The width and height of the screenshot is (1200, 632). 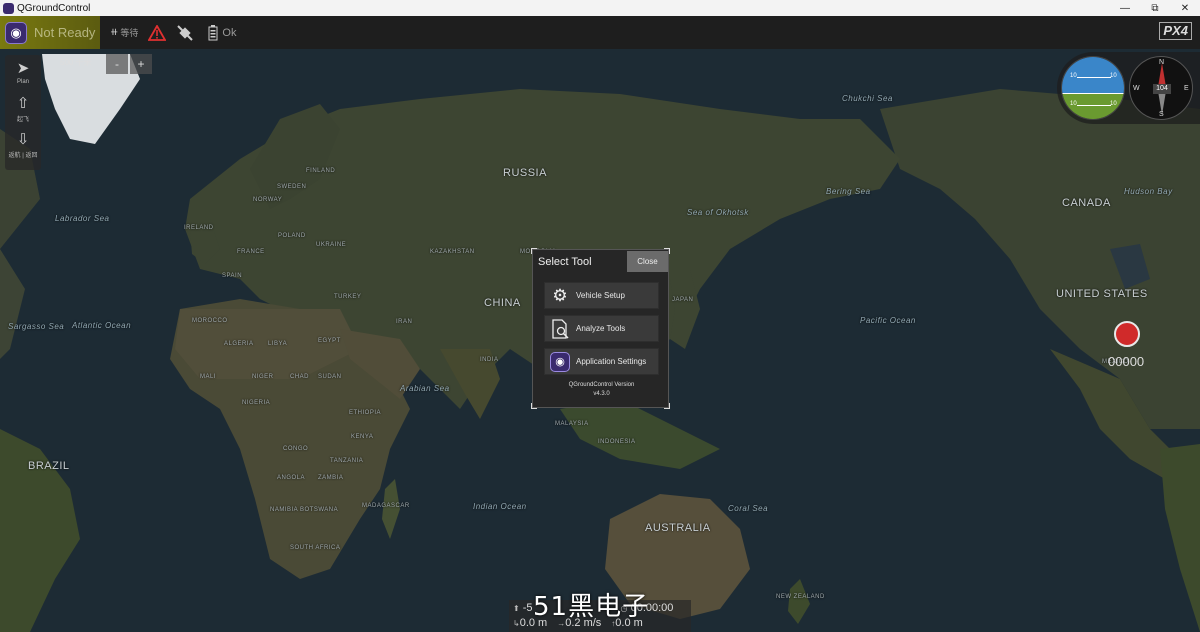 I want to click on vehicle-status: ◉ Not Ready, so click(x=50, y=32).